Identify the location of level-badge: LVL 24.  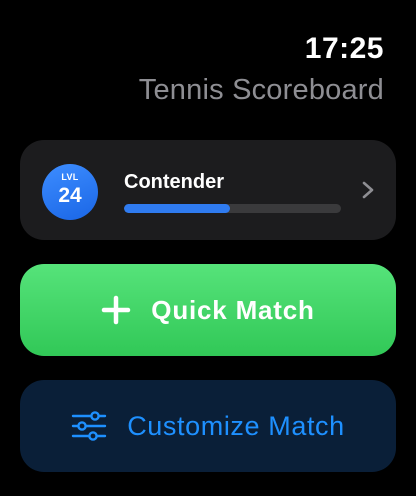
(70, 192).